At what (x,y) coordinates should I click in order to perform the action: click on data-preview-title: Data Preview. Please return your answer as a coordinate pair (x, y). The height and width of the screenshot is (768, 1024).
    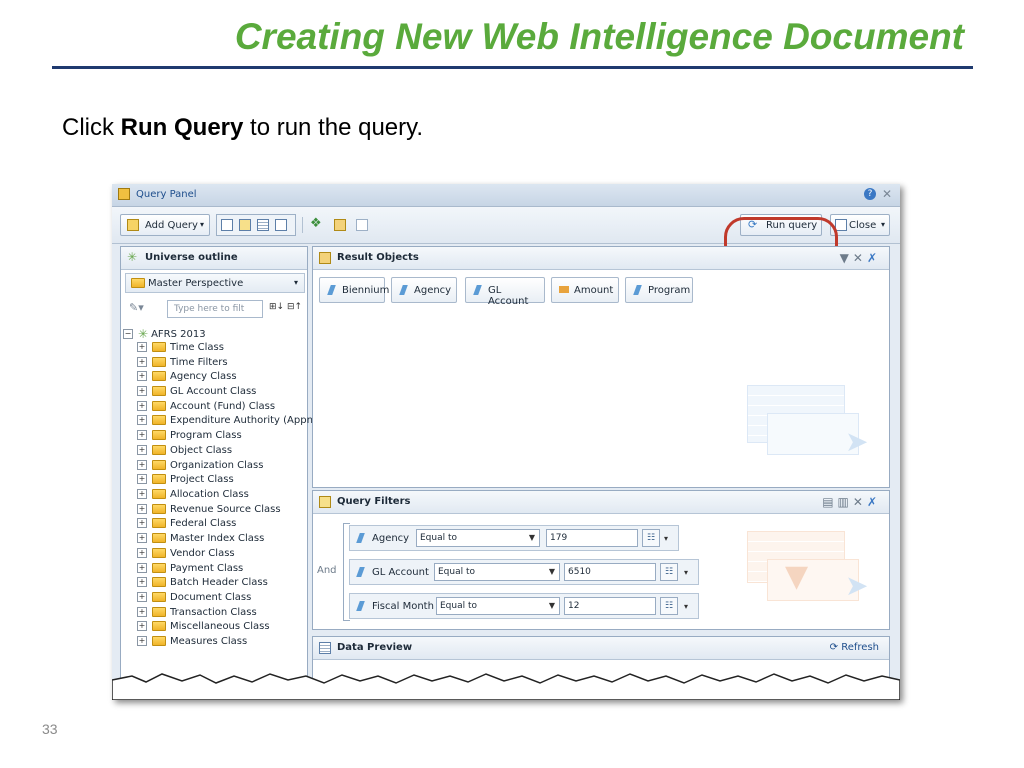
    Looking at the image, I should click on (375, 647).